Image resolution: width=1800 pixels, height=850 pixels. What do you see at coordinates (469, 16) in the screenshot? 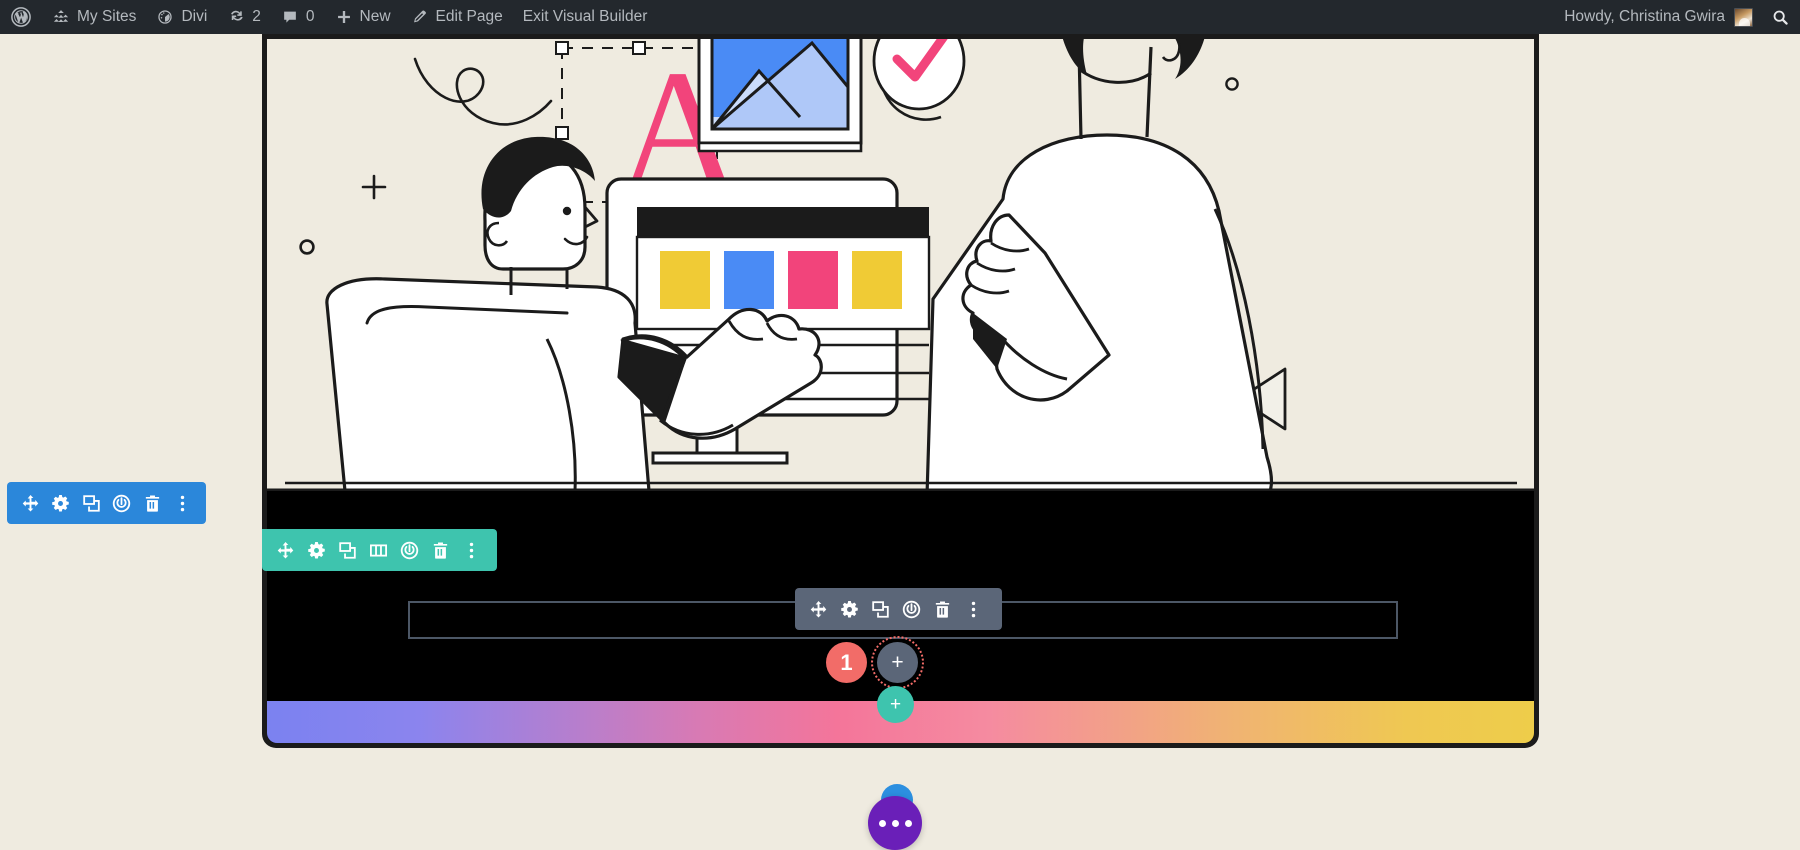
I see `adminbar-label: Edit Page` at bounding box center [469, 16].